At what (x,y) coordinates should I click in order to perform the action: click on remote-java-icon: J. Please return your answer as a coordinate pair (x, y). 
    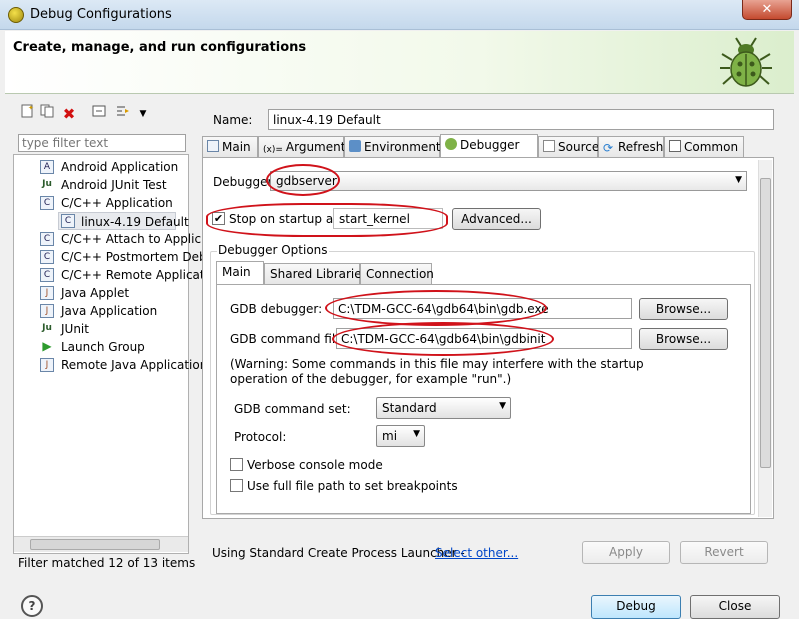
    Looking at the image, I should click on (47, 365).